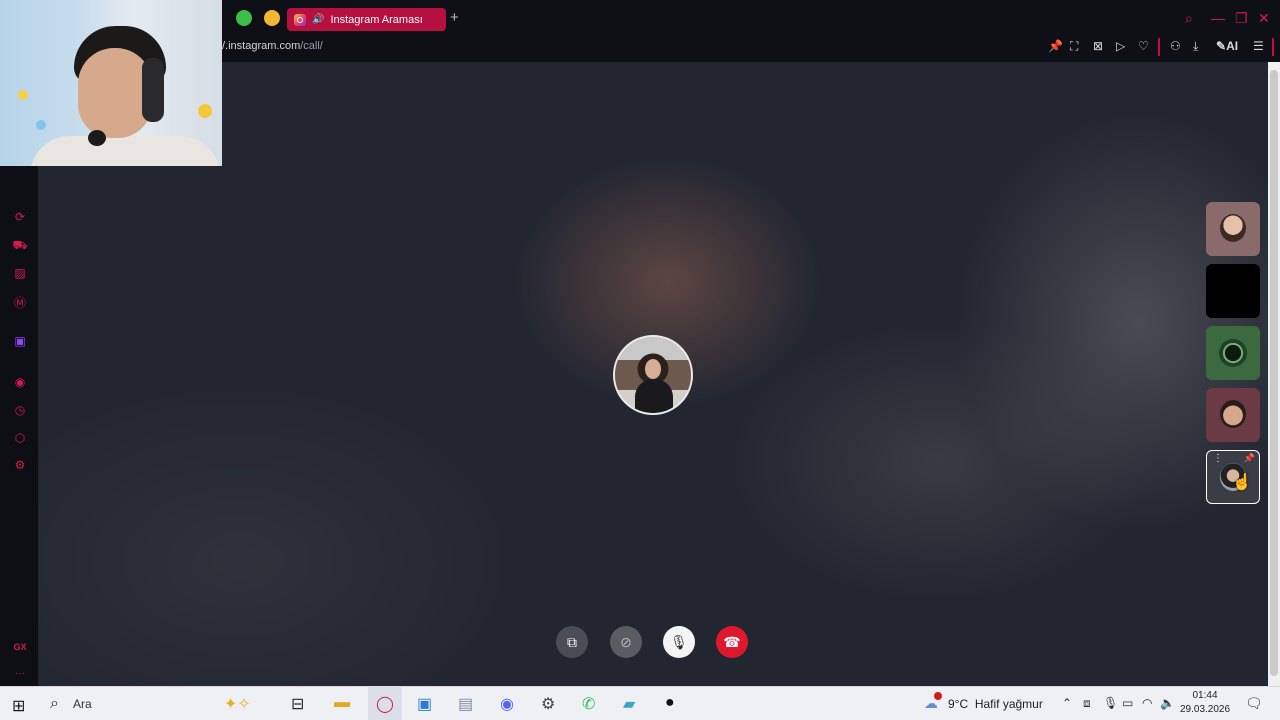 The width and height of the screenshot is (1280, 720). I want to click on microphone-button: 🎙, so click(679, 642).